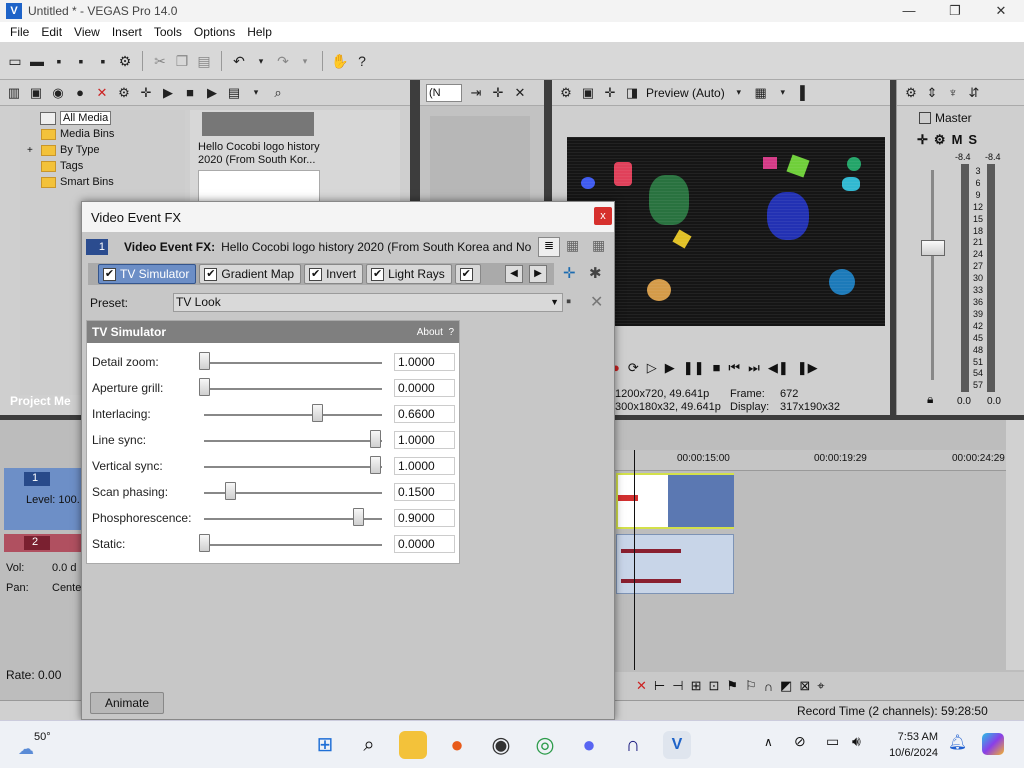 The image size is (1024, 768). I want to click on menu-edit: Edit, so click(51, 32).